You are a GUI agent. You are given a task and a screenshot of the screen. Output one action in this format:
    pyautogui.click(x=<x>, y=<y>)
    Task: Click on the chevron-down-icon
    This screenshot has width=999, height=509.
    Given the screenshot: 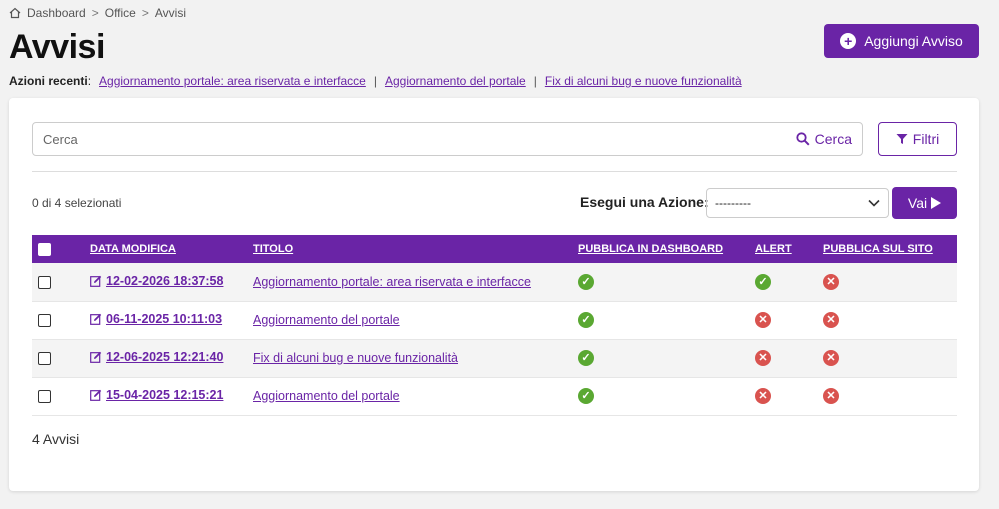 What is the action you would take?
    pyautogui.click(x=874, y=203)
    